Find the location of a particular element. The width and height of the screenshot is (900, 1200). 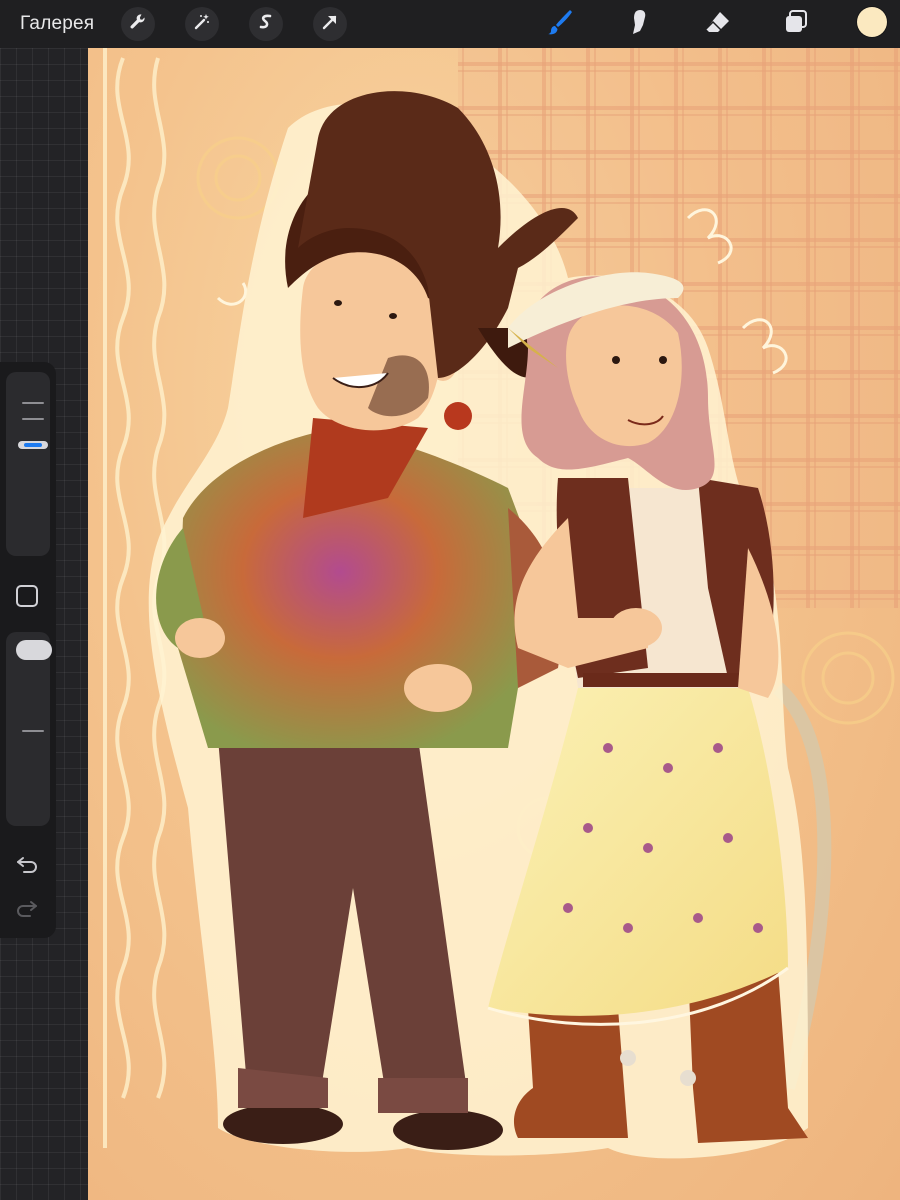

brush-size-slider is located at coordinates (28, 464).